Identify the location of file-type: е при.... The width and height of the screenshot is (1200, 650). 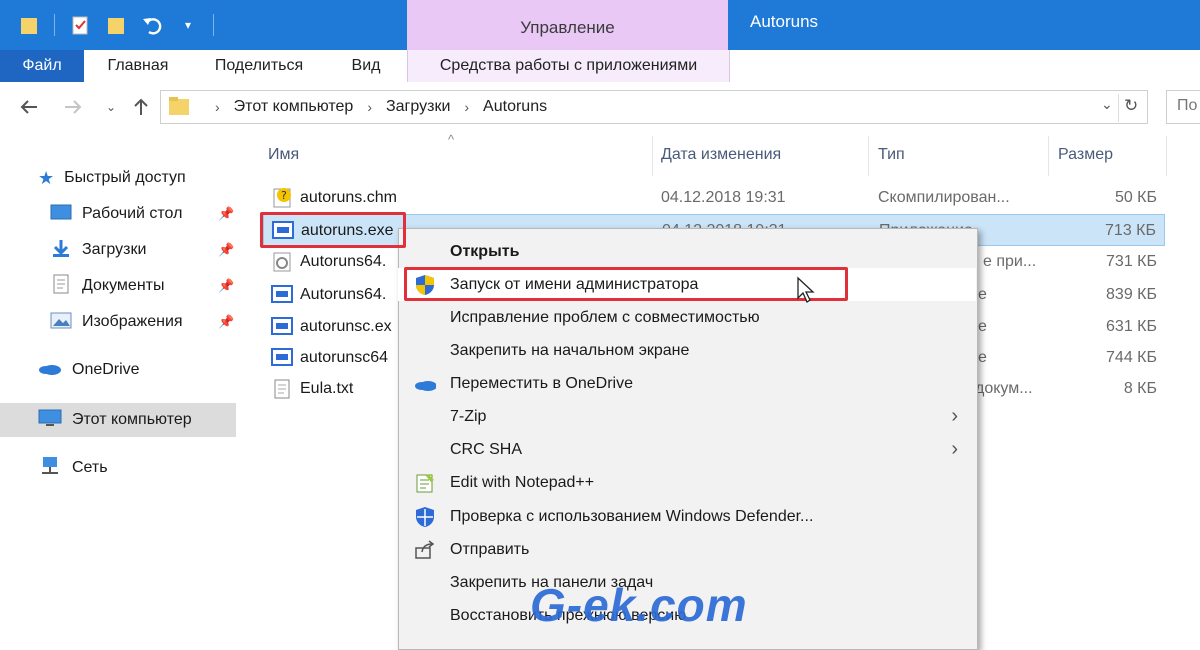
(1010, 261).